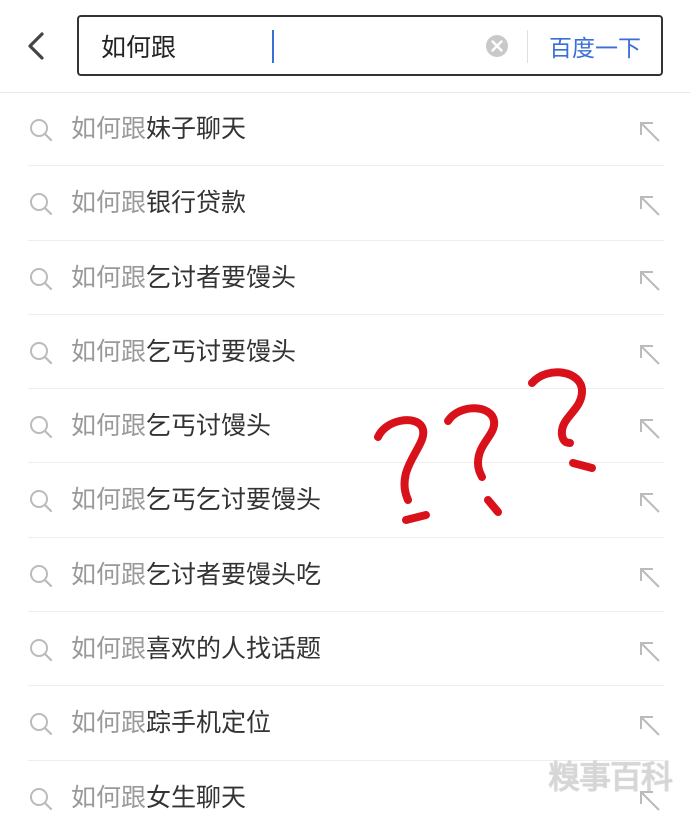  What do you see at coordinates (209, 426) in the screenshot?
I see `suggestion-completion: 乞丐讨馒头` at bounding box center [209, 426].